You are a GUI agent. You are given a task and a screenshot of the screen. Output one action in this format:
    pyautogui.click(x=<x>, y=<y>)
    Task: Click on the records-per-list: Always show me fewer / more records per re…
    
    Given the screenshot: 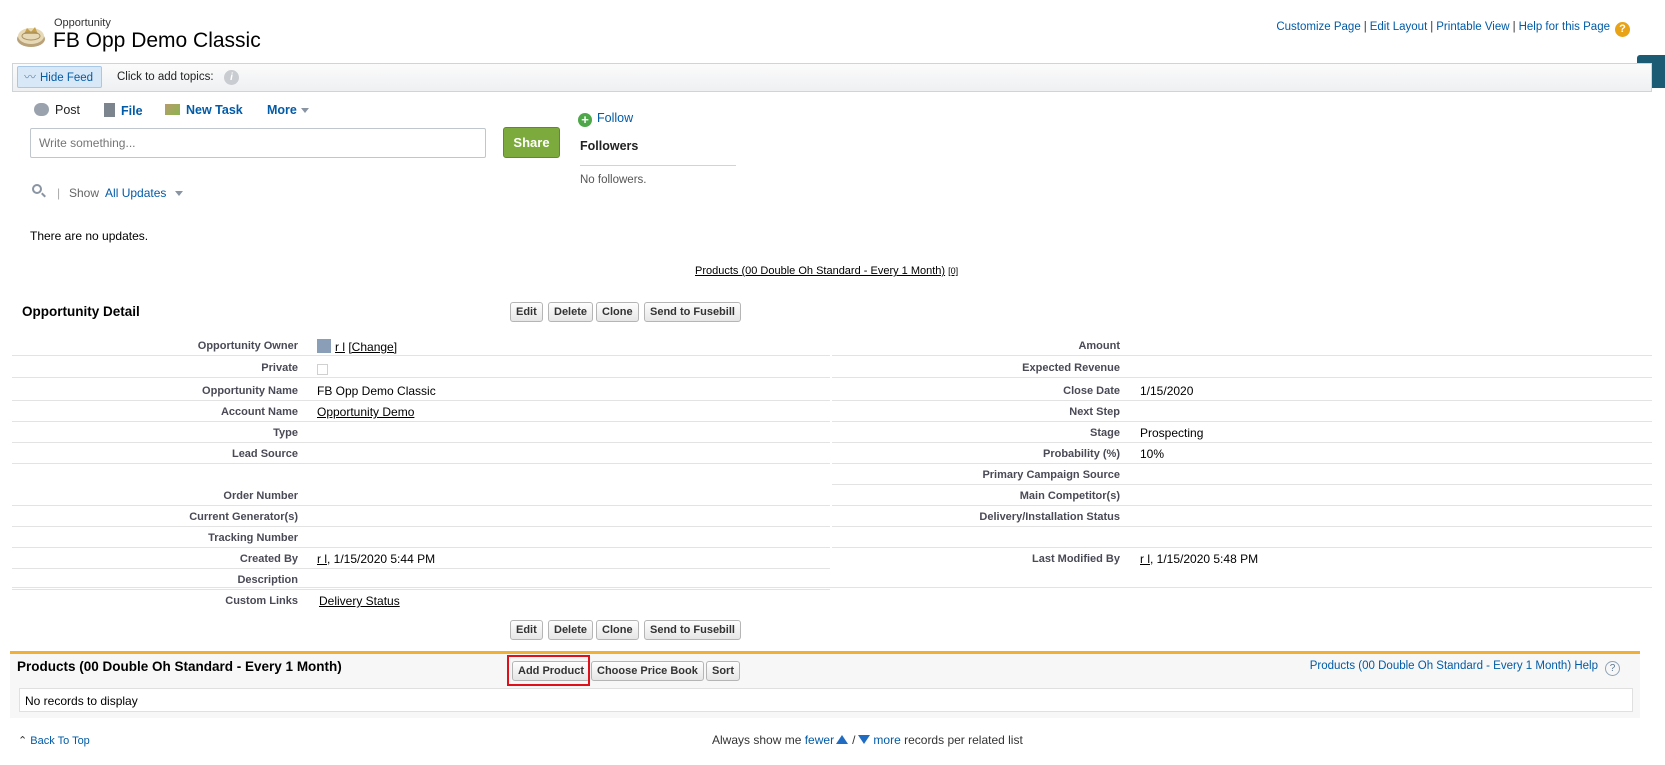 What is the action you would take?
    pyautogui.click(x=867, y=740)
    